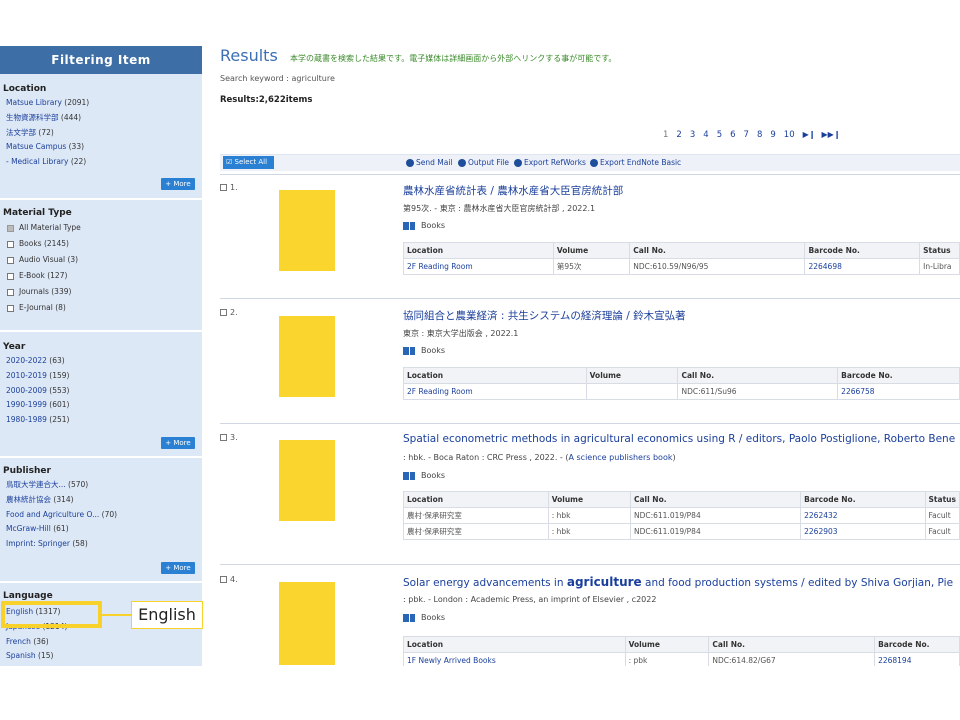  I want to click on location-item: 法文学部 (72), so click(101, 133).